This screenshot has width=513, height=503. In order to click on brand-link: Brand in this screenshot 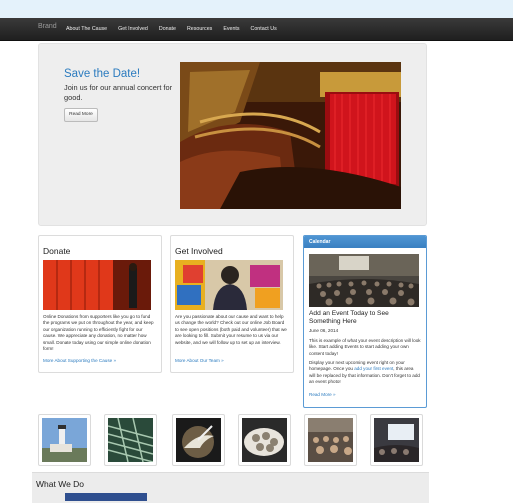, I will do `click(47, 26)`.